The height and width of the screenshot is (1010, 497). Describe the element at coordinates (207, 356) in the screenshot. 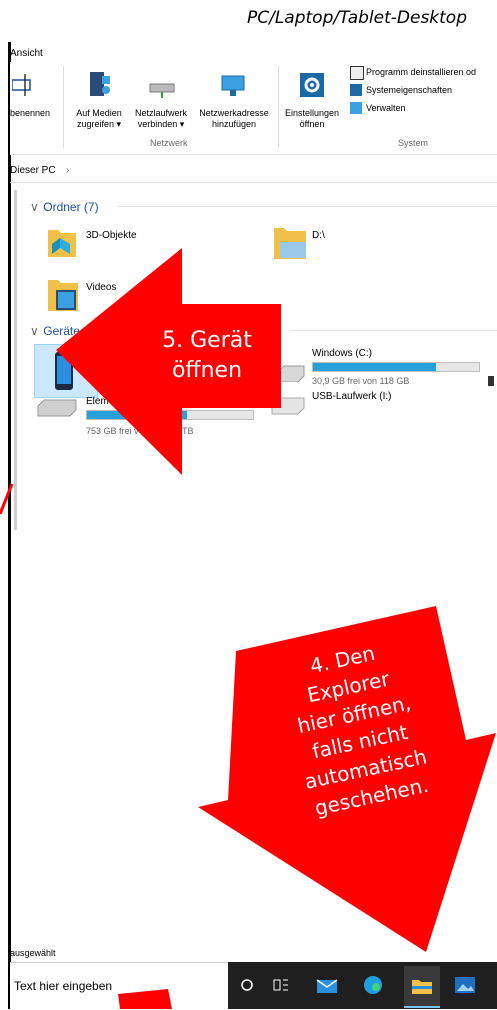

I see `annotation-step5: 5. Gerät öffnen` at that location.